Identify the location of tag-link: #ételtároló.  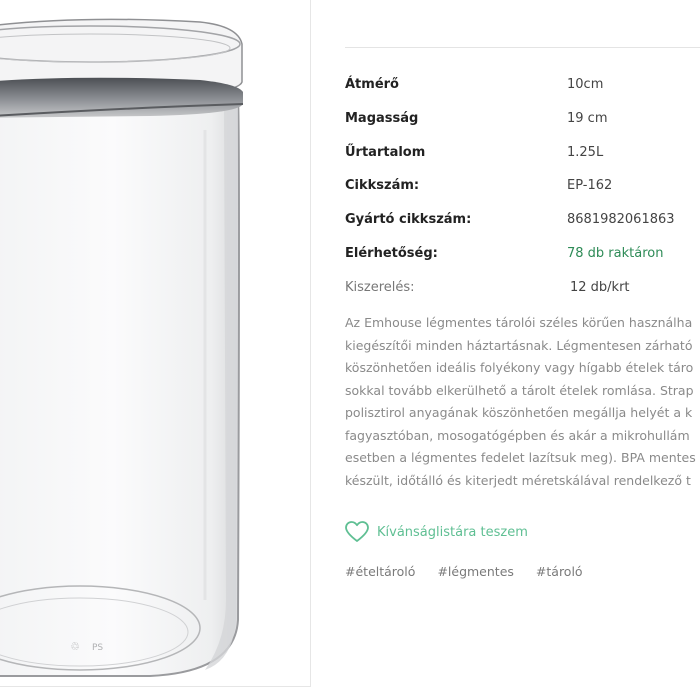
(380, 572).